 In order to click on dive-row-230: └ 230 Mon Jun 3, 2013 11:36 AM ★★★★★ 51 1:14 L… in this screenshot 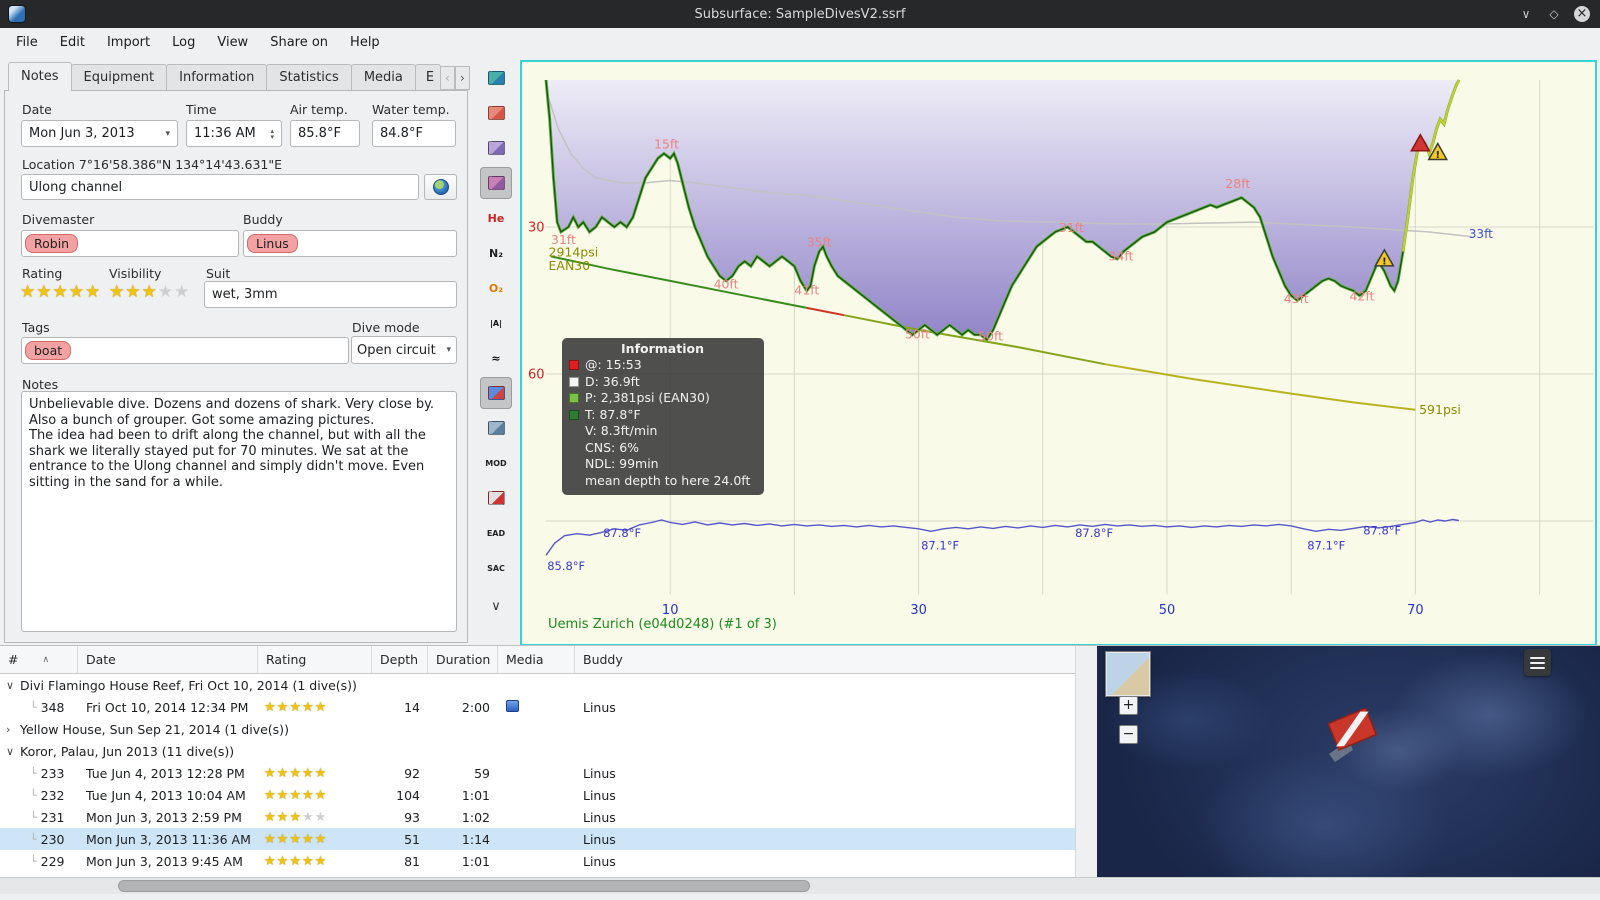, I will do `click(537, 839)`.